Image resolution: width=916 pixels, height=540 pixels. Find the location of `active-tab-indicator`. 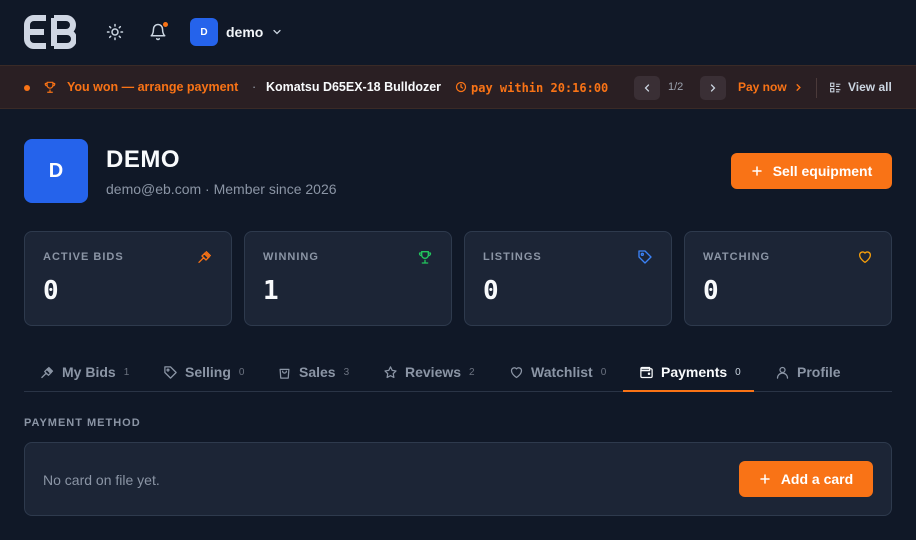

active-tab-indicator is located at coordinates (688, 391).